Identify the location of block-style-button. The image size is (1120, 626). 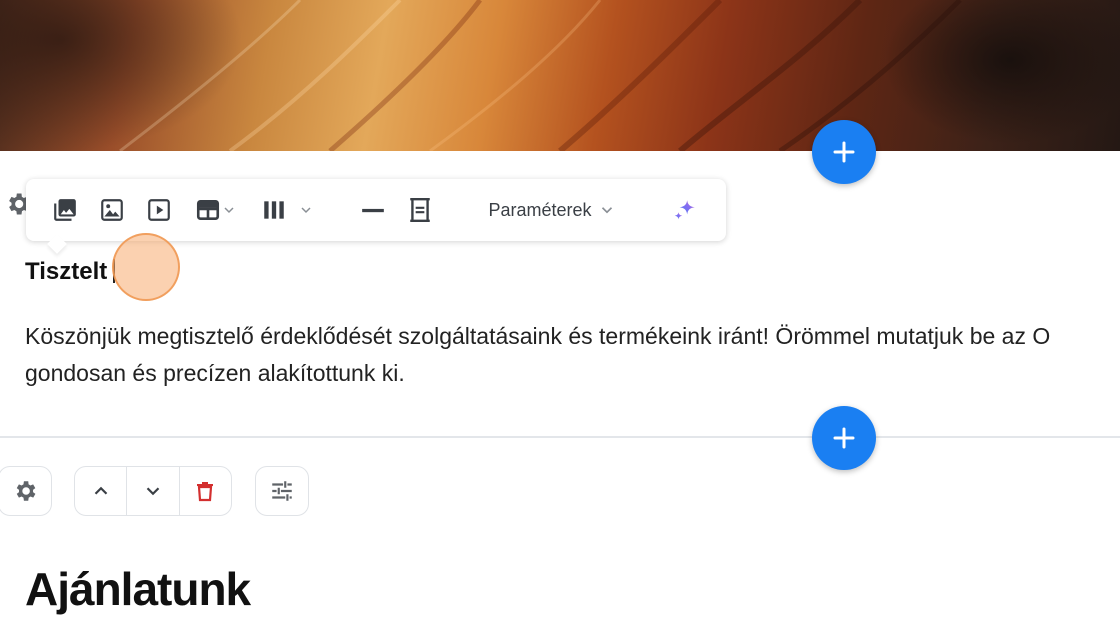
(282, 491).